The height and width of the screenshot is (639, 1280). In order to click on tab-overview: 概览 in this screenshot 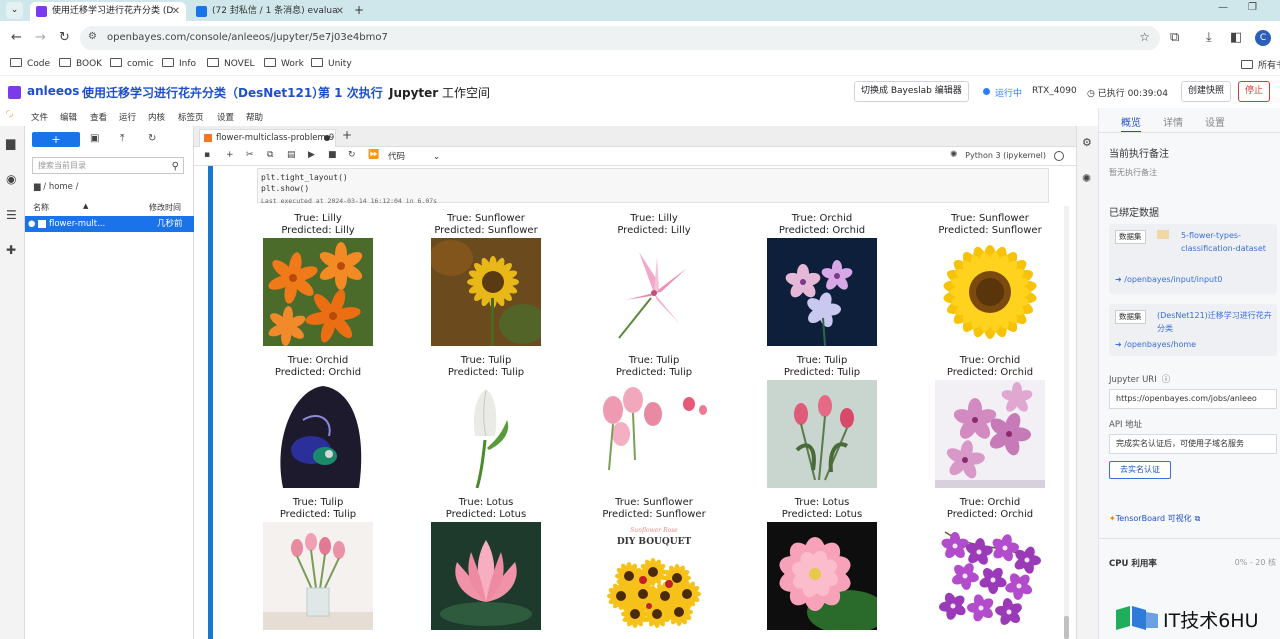, I will do `click(1131, 123)`.